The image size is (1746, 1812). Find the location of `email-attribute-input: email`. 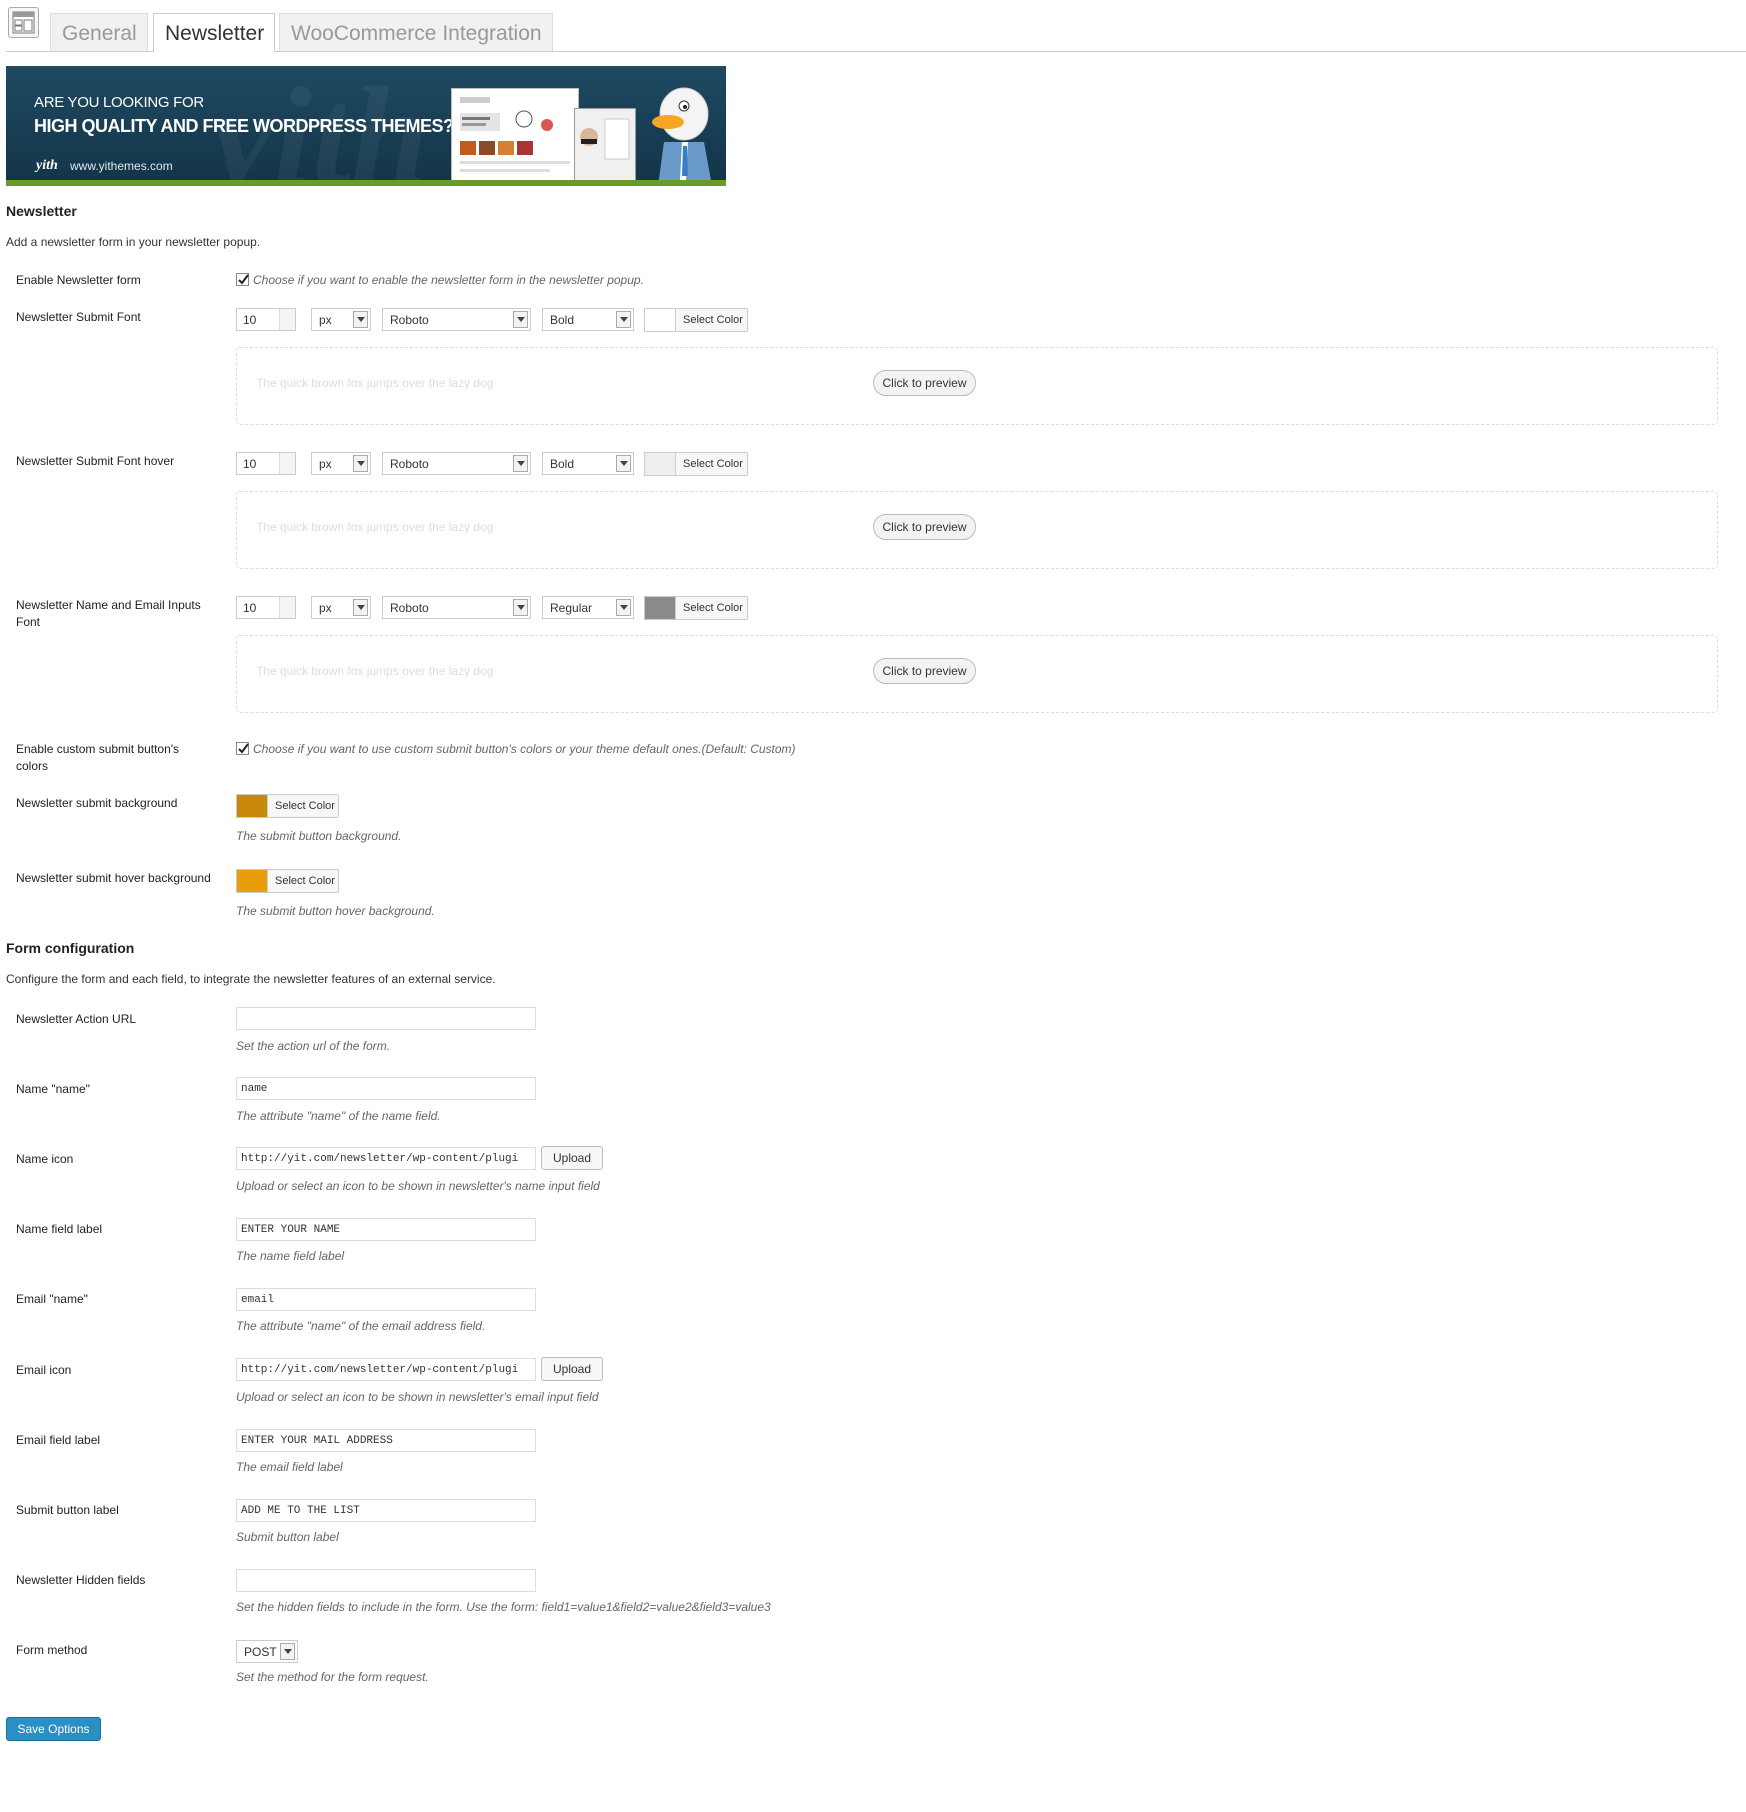

email-attribute-input: email is located at coordinates (386, 1299).